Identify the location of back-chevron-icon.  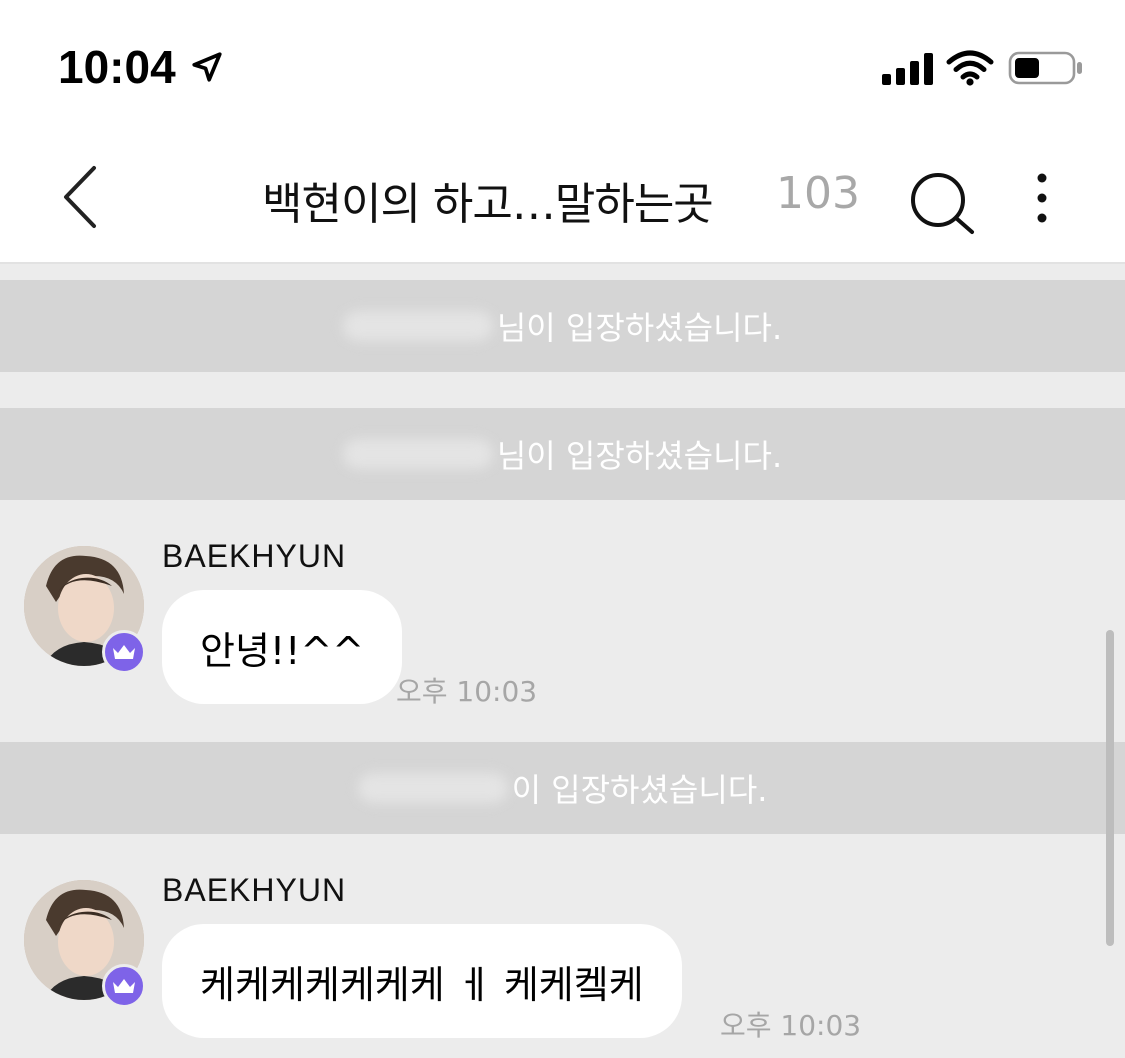
(80, 197).